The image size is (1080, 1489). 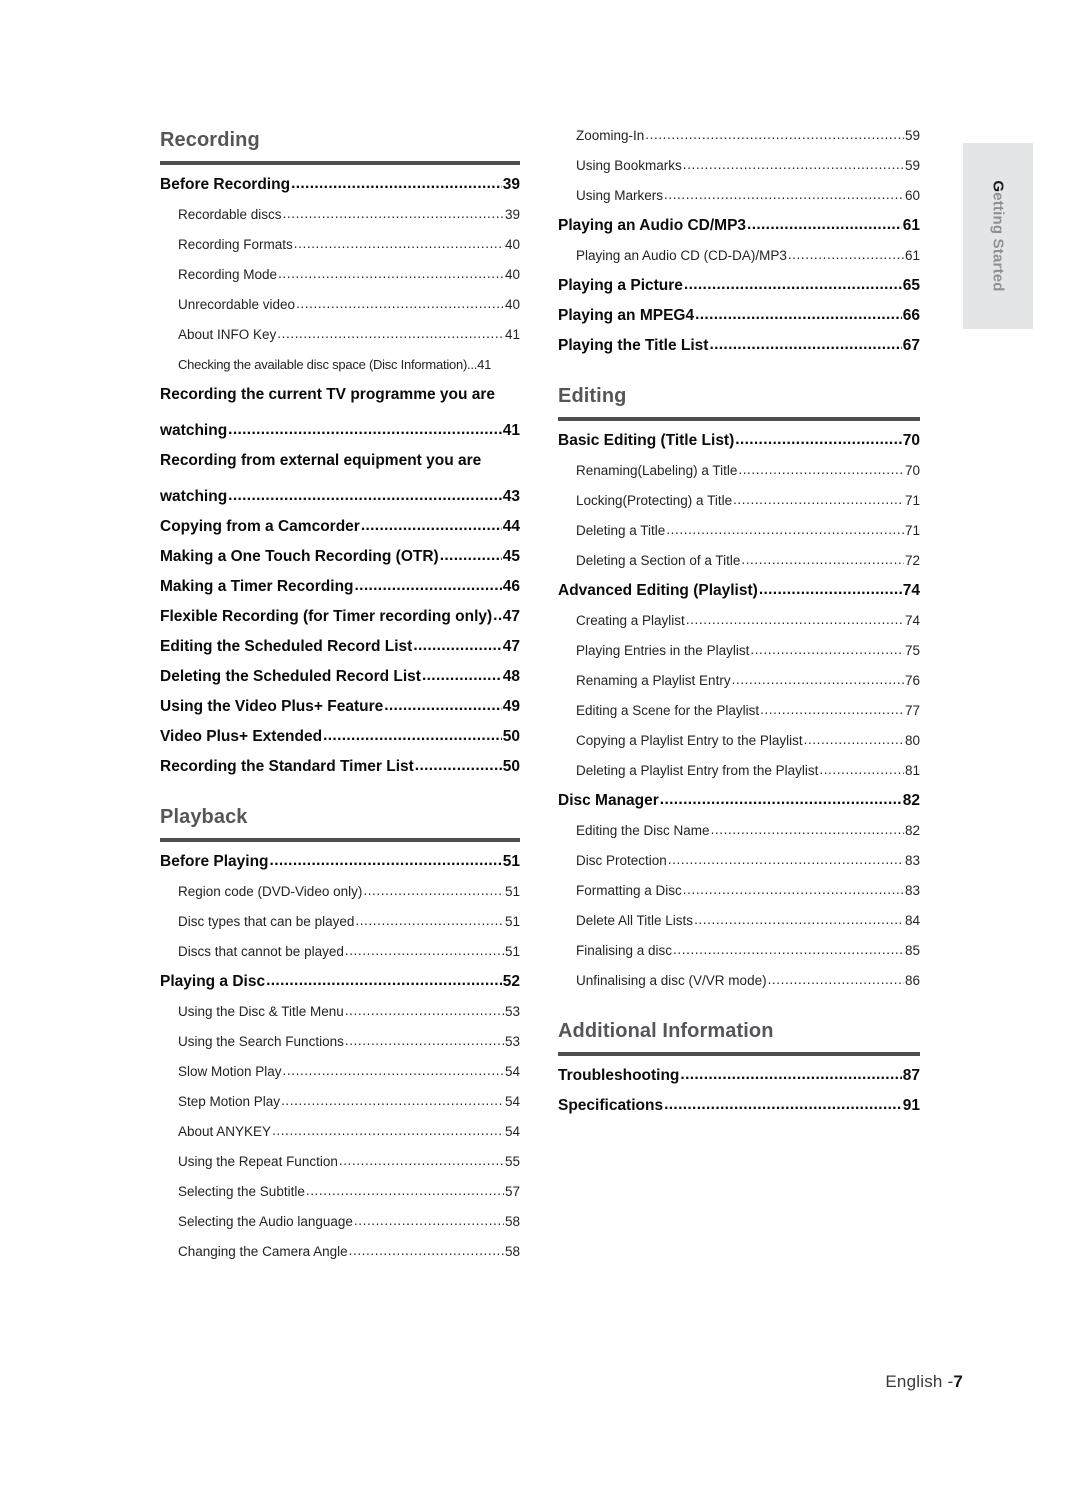 I want to click on toc-entry: About ANYKEY 54, so click(x=349, y=1132).